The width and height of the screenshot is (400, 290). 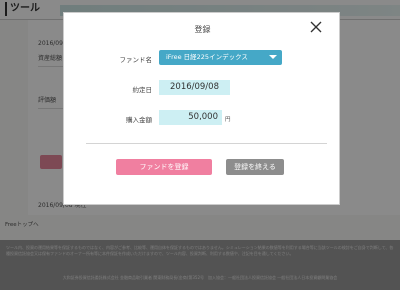 I want to click on currency-unit: 円, so click(x=228, y=120).